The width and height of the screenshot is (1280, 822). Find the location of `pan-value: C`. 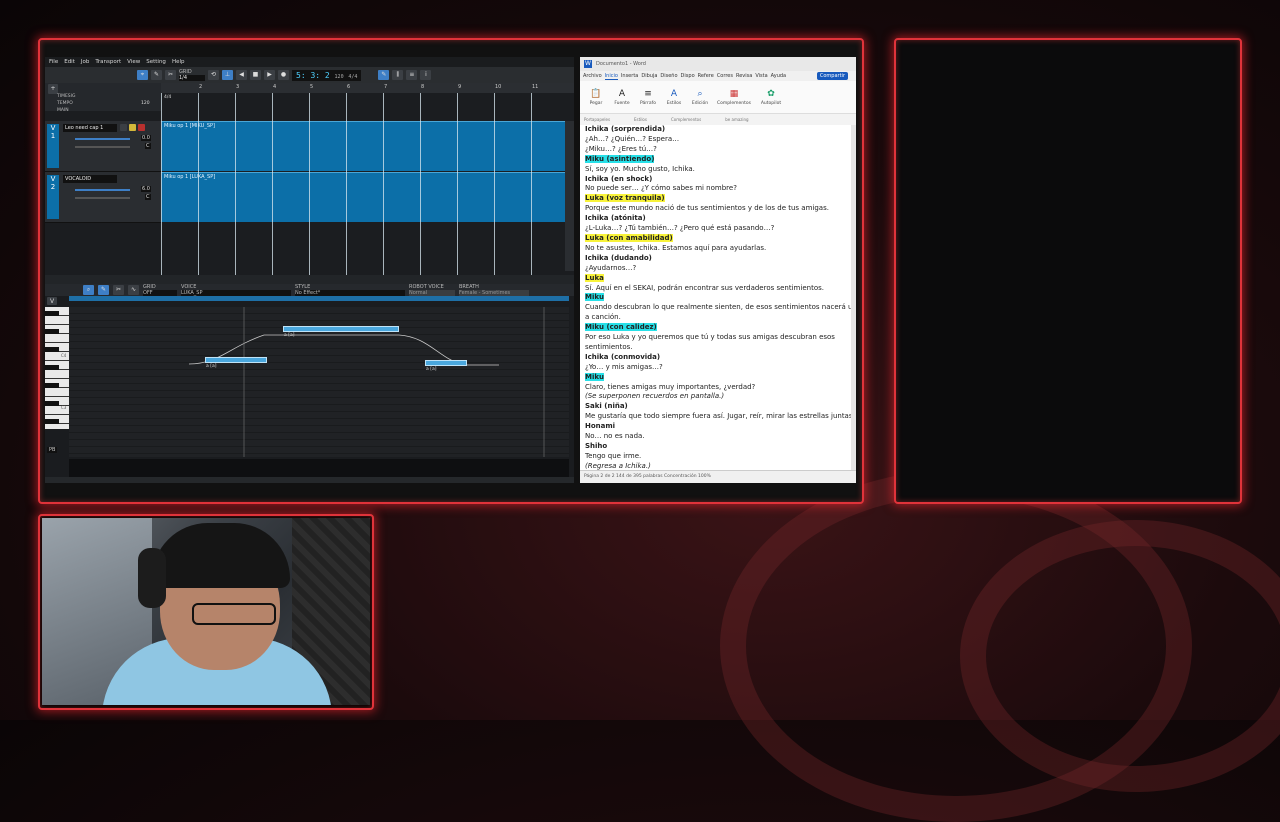

pan-value: C is located at coordinates (148, 146).